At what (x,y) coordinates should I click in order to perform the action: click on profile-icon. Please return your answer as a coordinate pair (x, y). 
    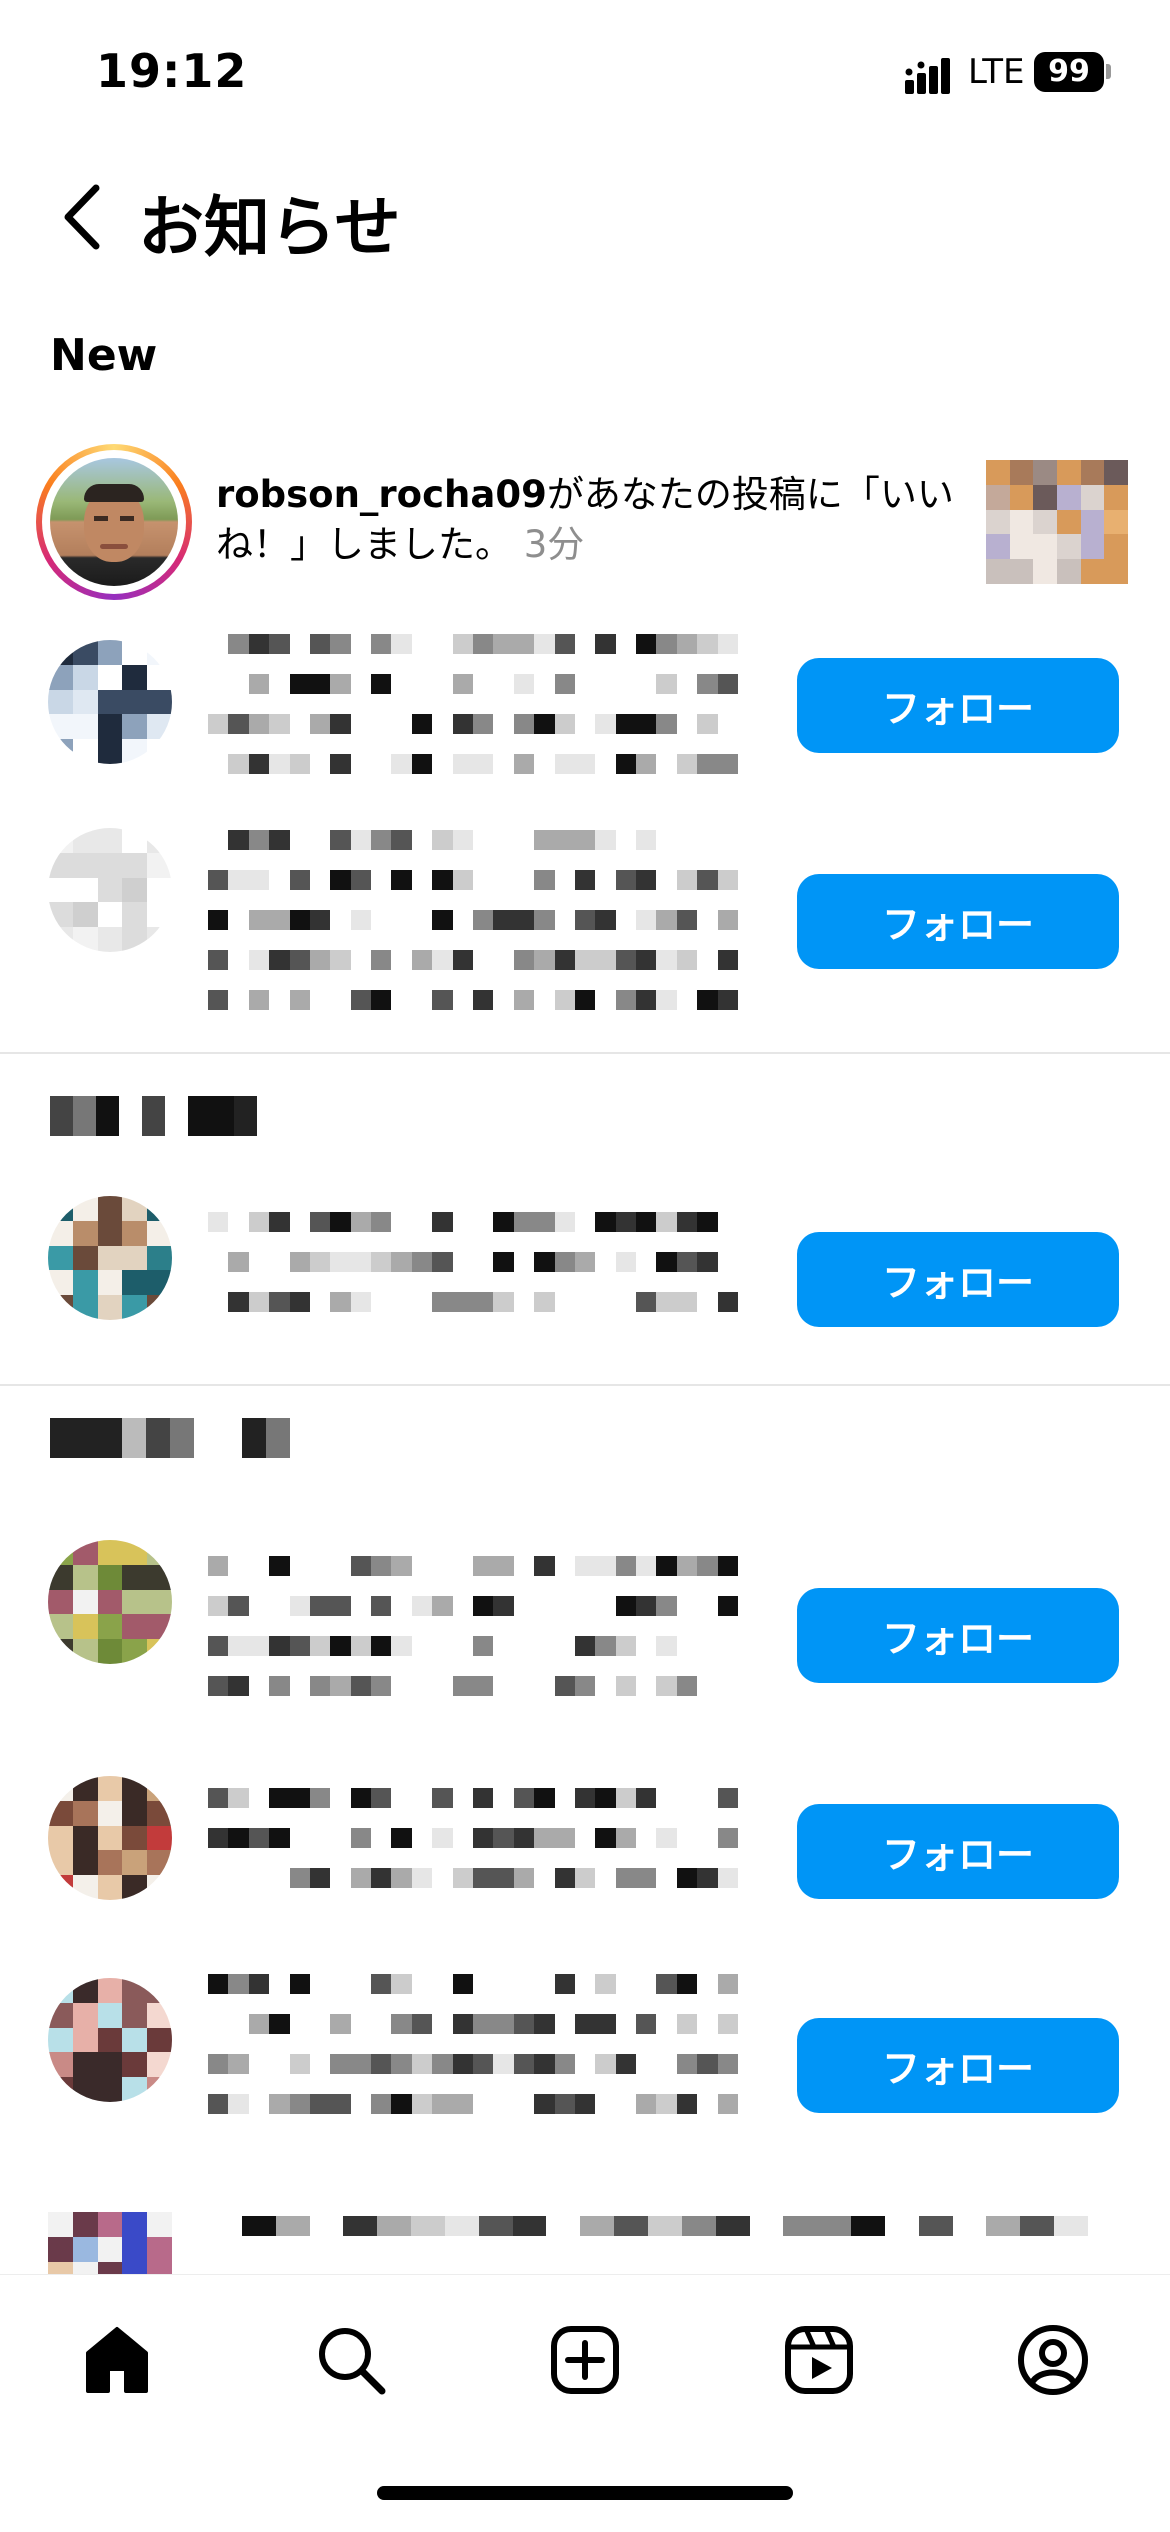
    Looking at the image, I should click on (1053, 2360).